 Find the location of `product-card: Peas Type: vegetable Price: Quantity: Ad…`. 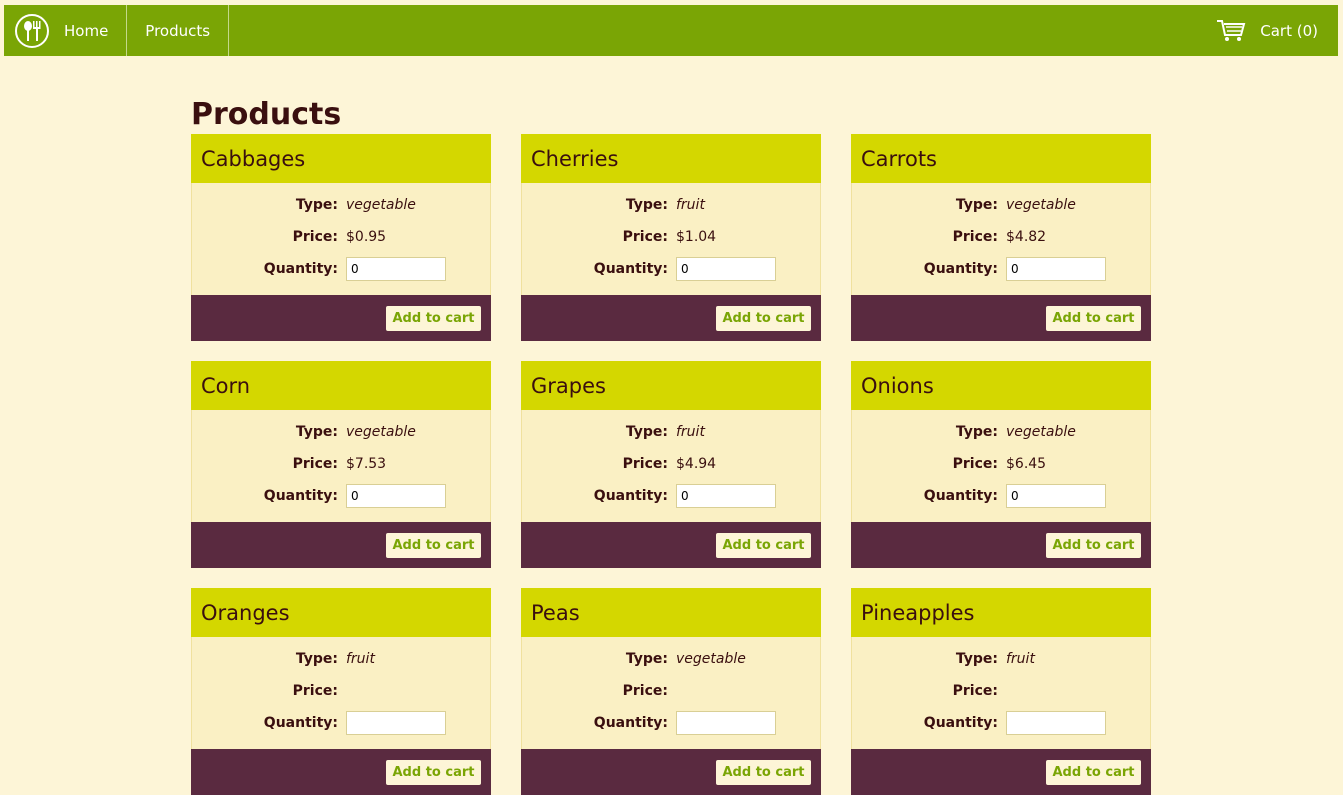

product-card: Peas Type: vegetable Price: Quantity: Ad… is located at coordinates (671, 691).